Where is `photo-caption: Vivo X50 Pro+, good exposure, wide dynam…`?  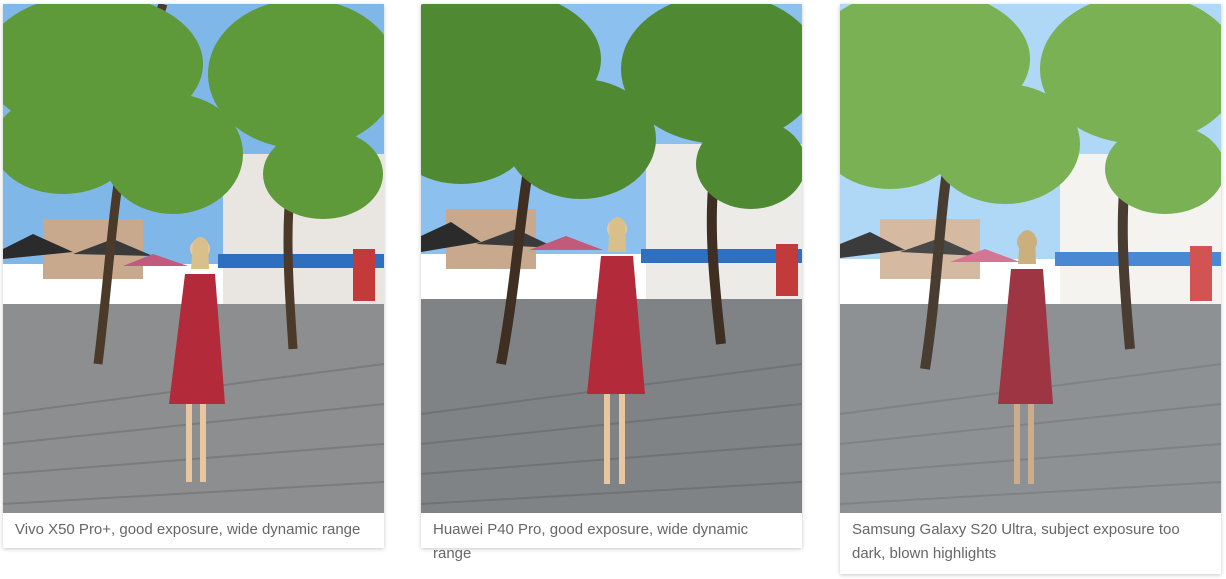 photo-caption: Vivo X50 Pro+, good exposure, wide dynam… is located at coordinates (193, 530).